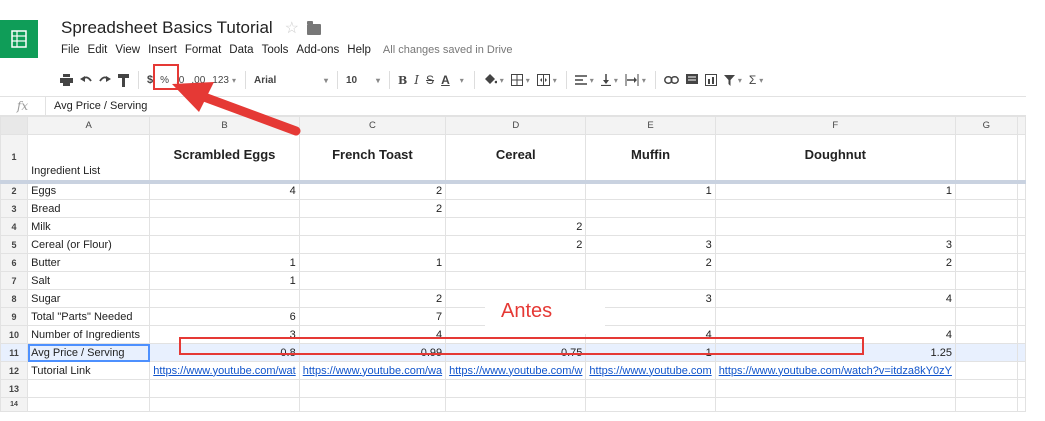 The width and height of the screenshot is (1045, 421). What do you see at coordinates (291, 80) in the screenshot?
I see `font-family-select: Arial ▾` at bounding box center [291, 80].